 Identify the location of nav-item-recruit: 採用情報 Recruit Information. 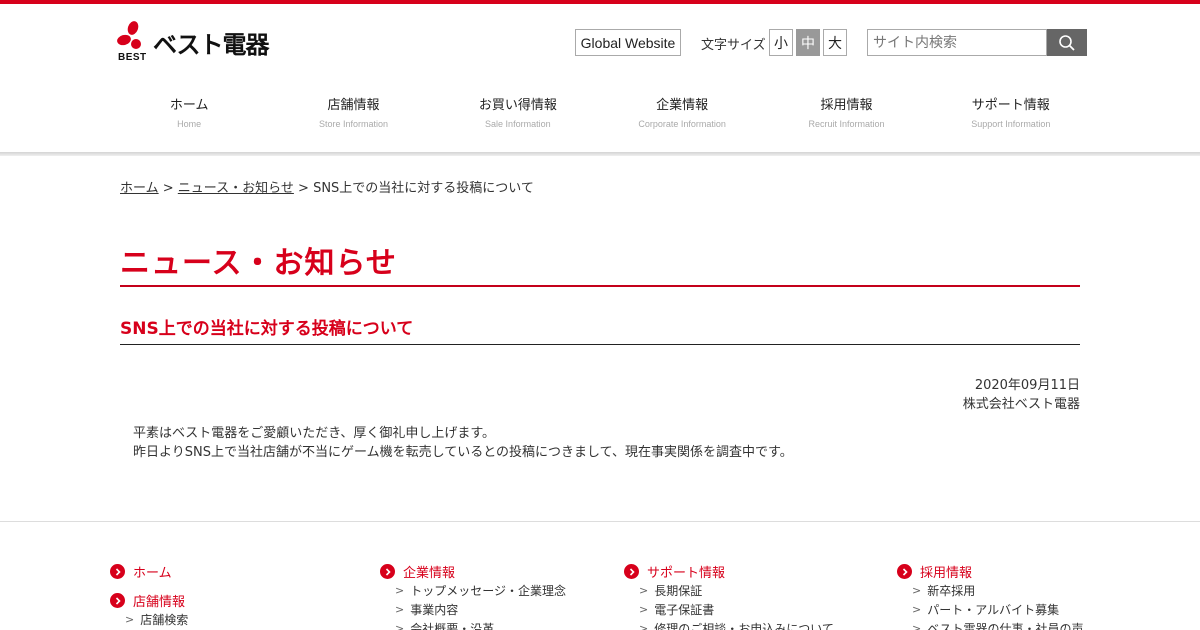
(846, 118).